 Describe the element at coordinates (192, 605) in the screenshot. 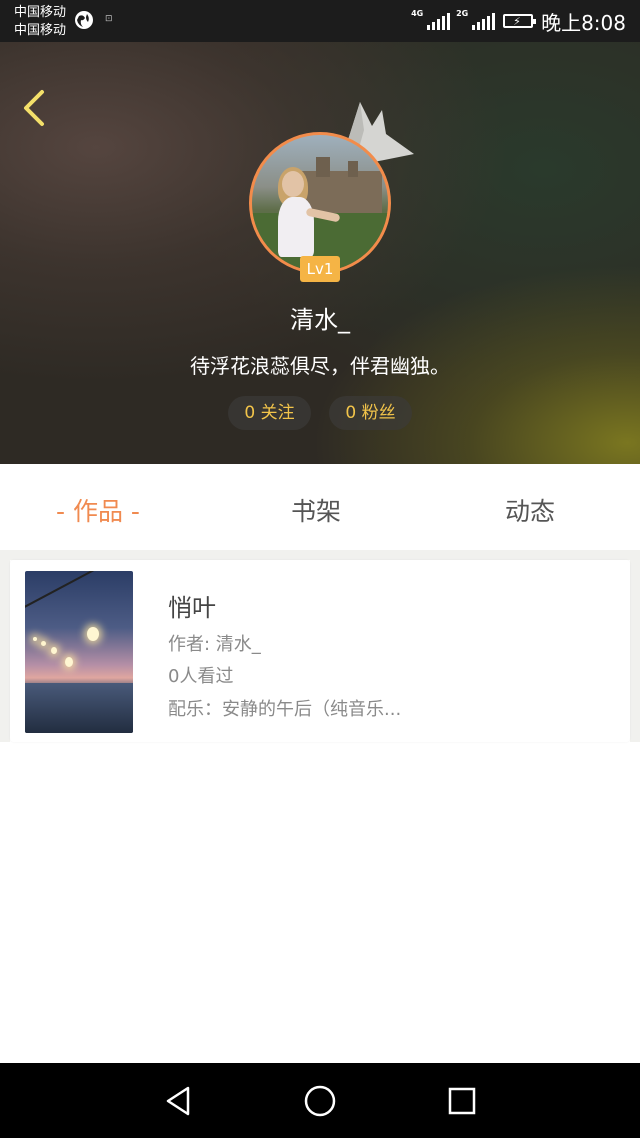

I see `work-title: 悄叶` at that location.